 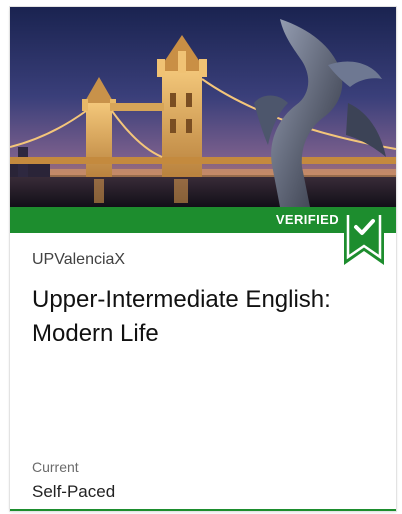 I want to click on course-title: Upper-Intermediate English: Modern Life, so click(x=202, y=317).